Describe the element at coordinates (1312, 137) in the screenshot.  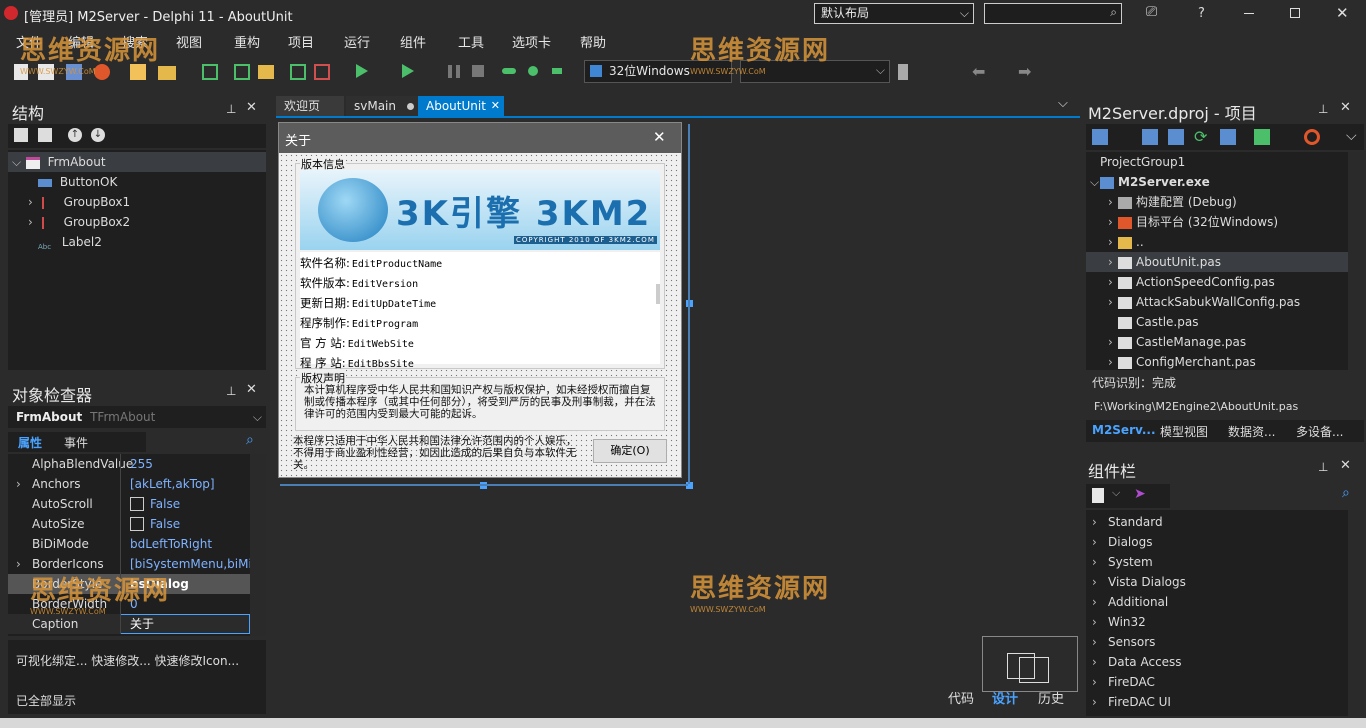
I see `deploy-icon` at that location.